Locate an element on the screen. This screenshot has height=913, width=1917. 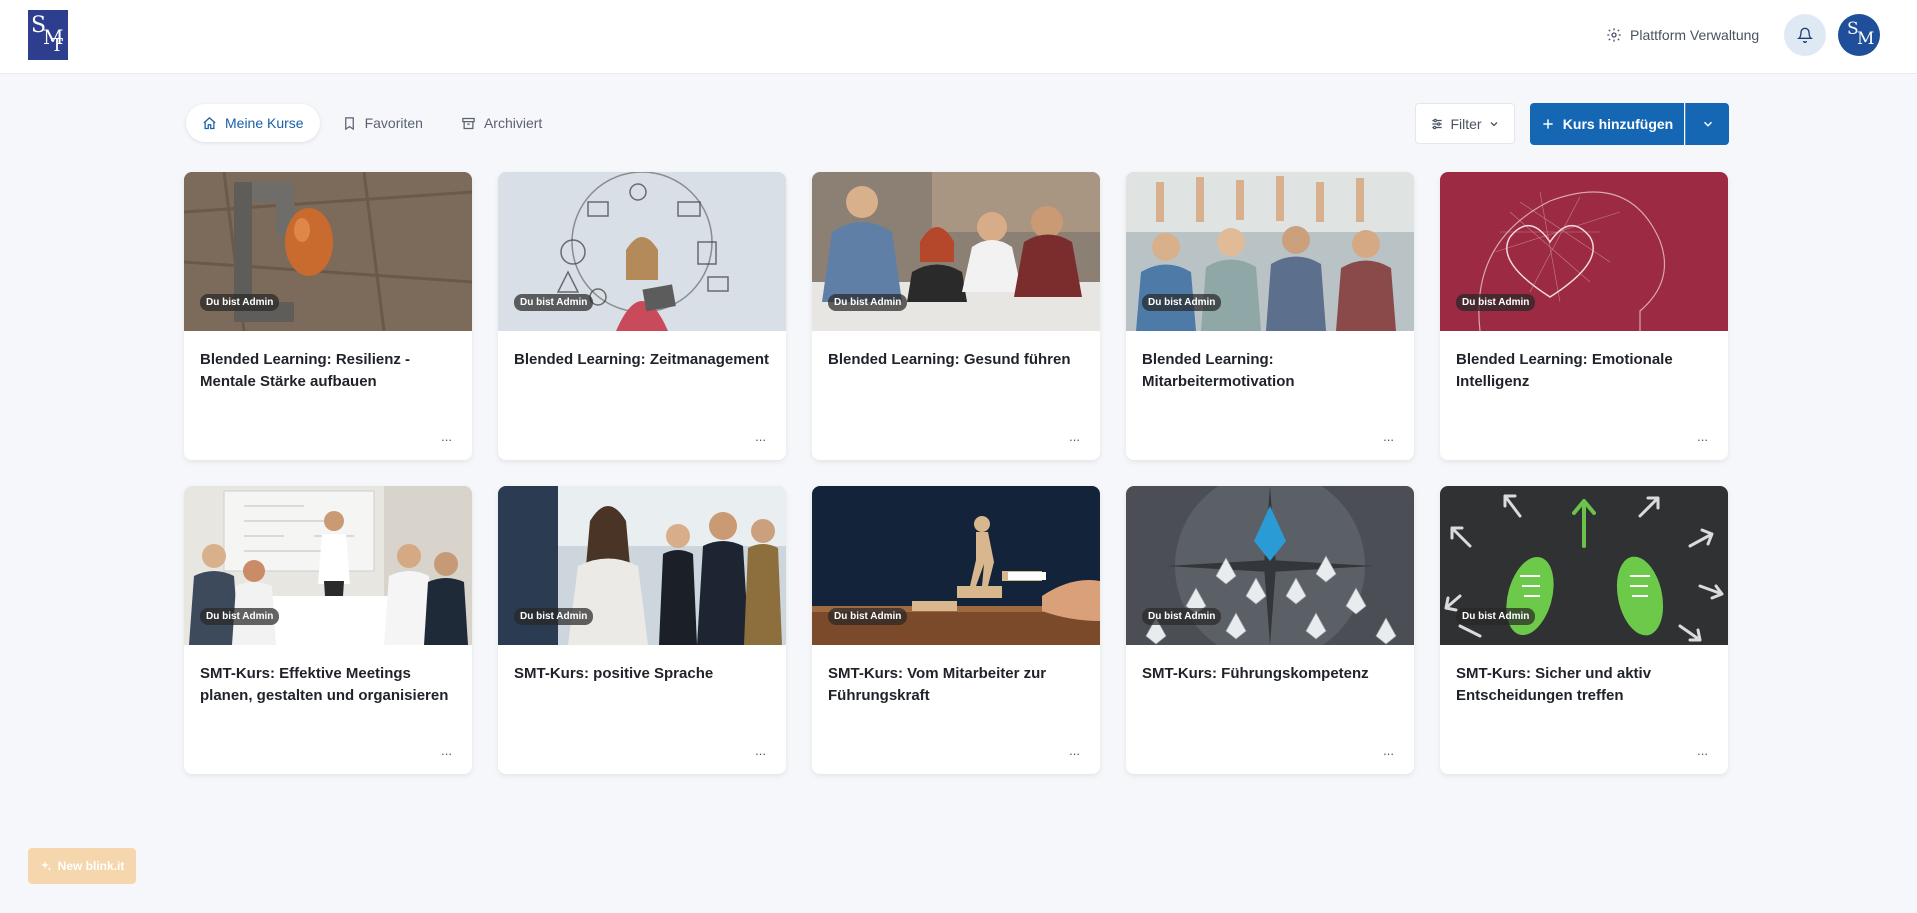
smt-logo: S M T is located at coordinates (48, 35).